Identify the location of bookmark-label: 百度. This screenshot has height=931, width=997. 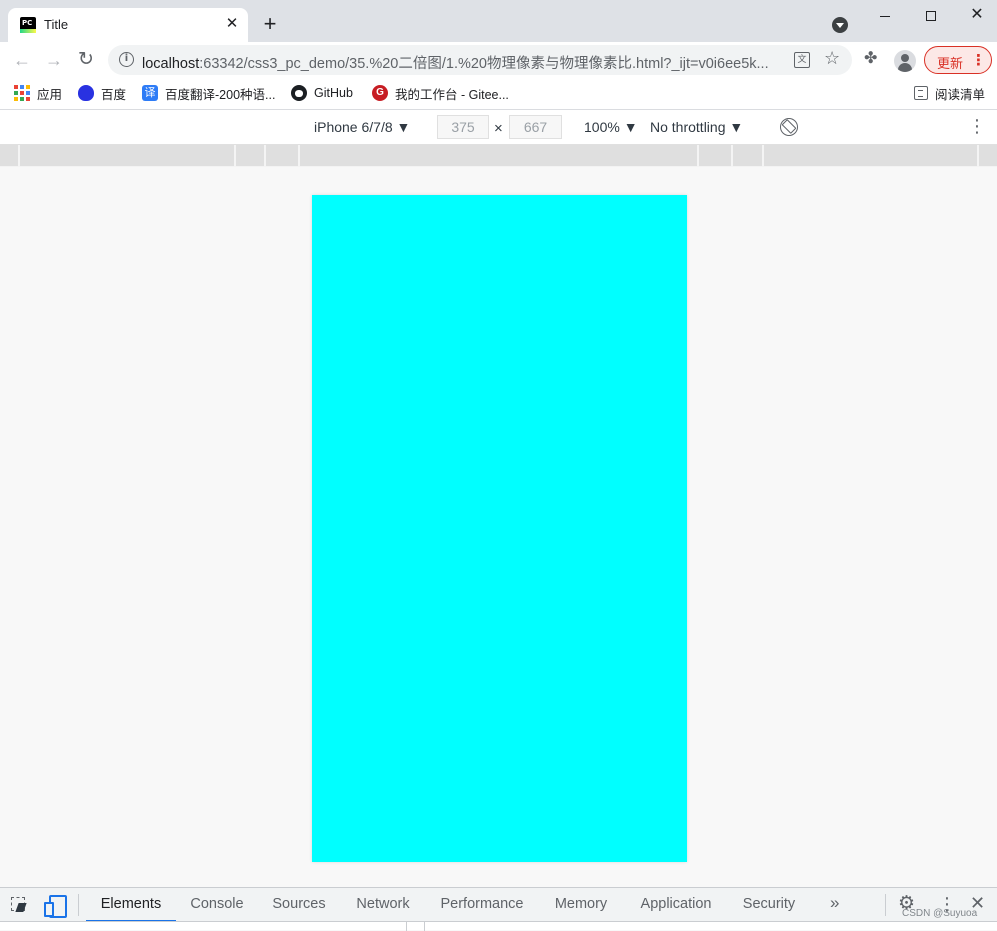
(114, 94).